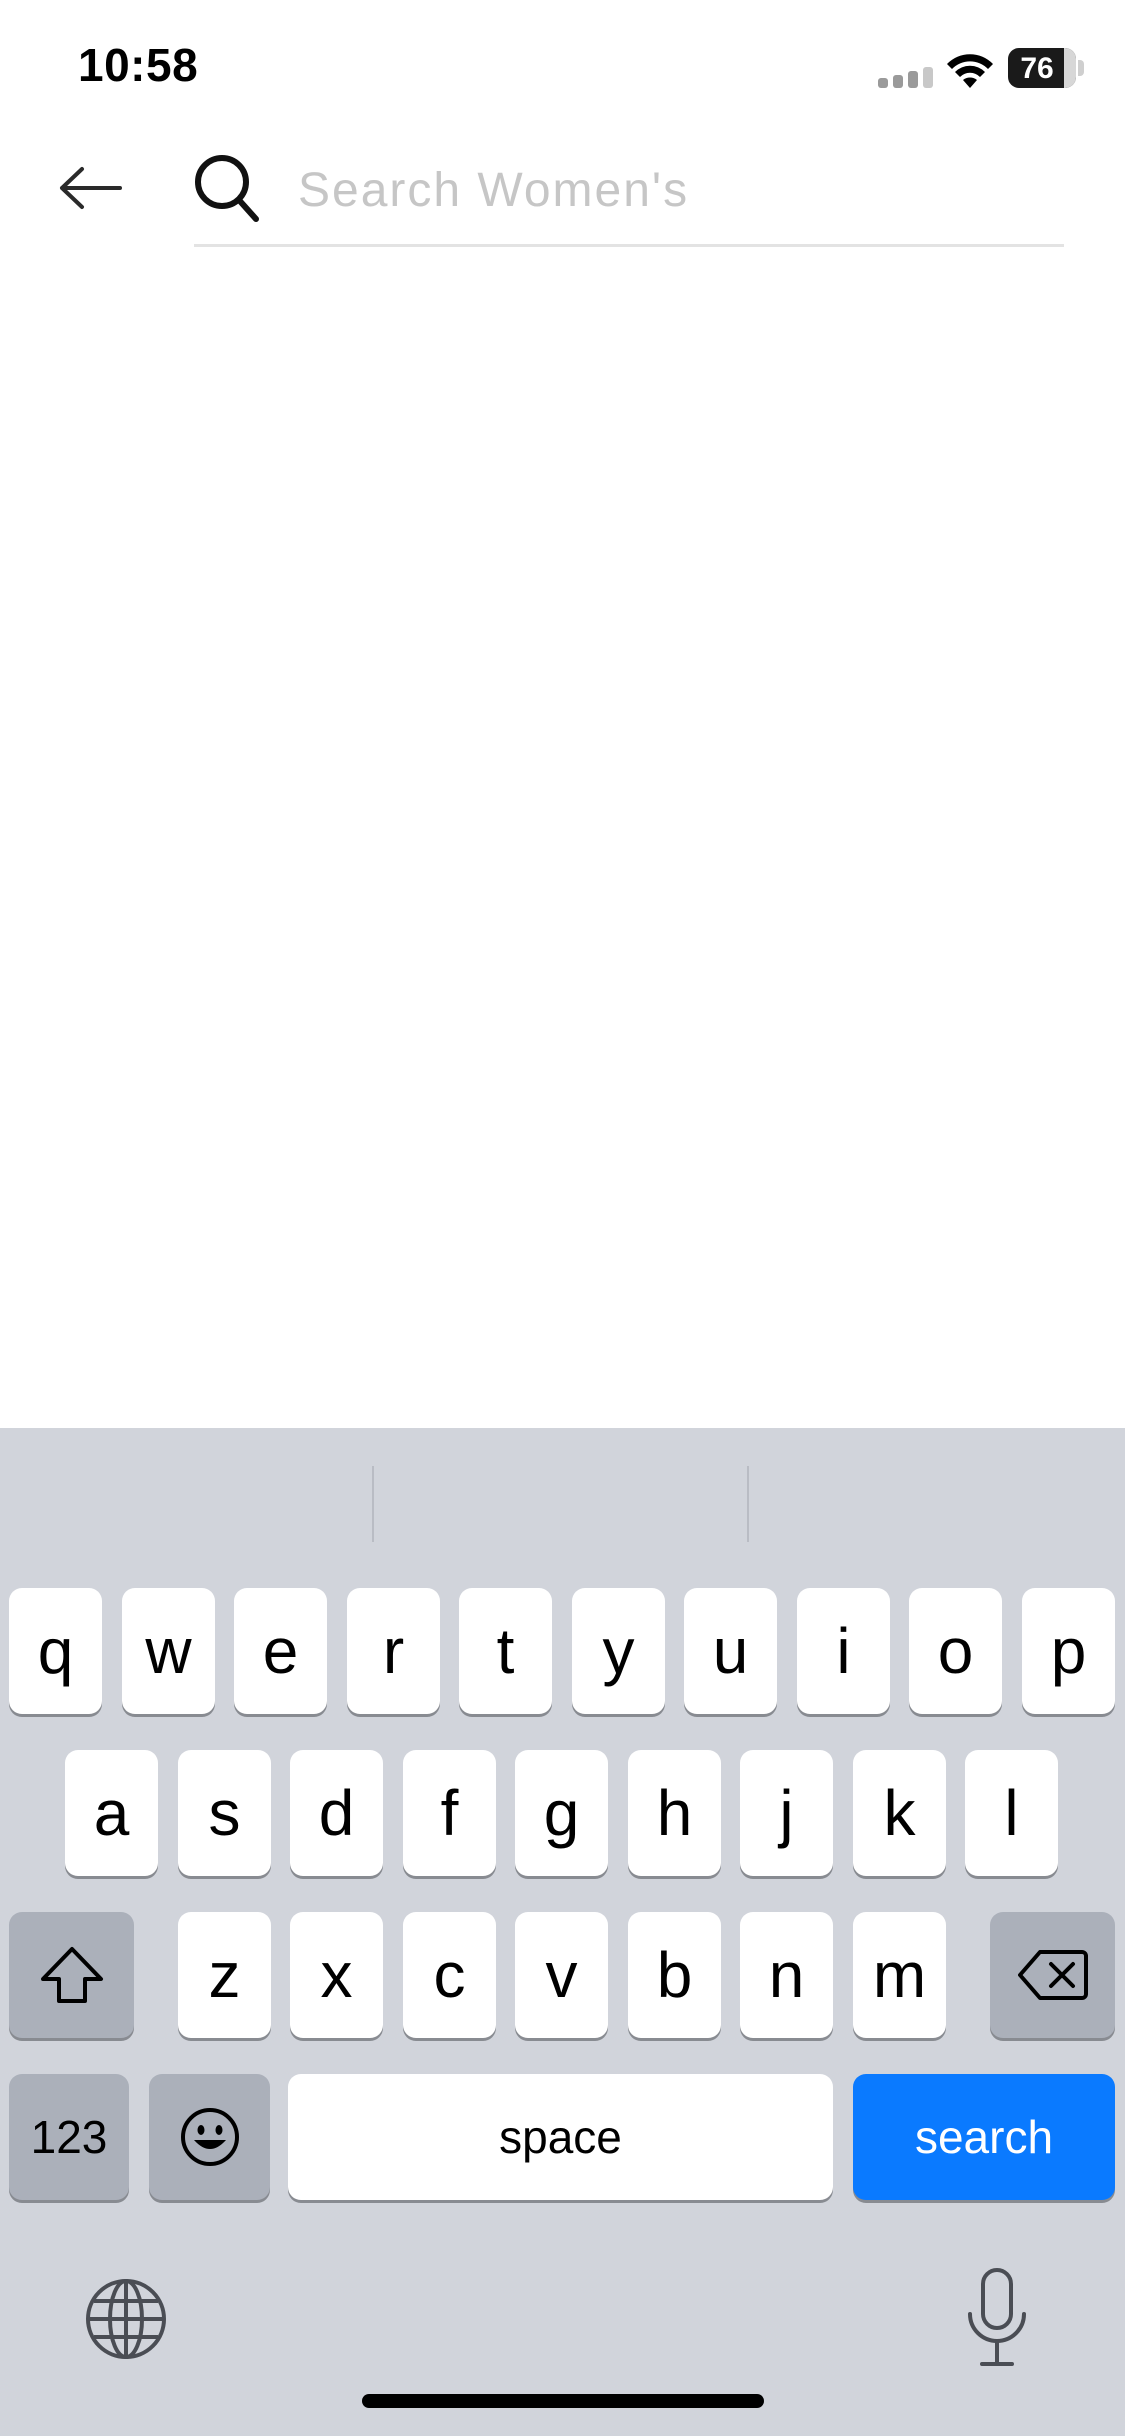  I want to click on signal-icon, so click(906, 77).